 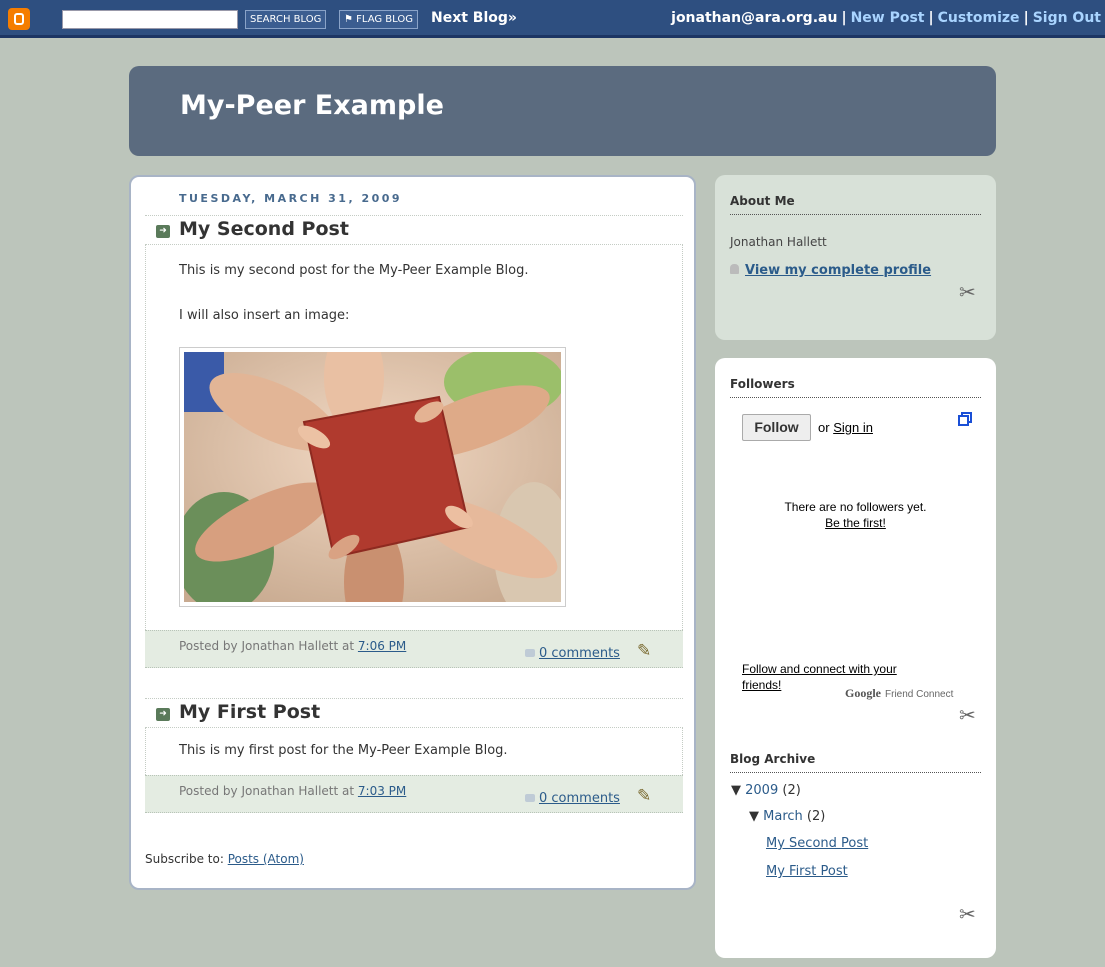 I want to click on archive-month-count: (2), so click(x=816, y=816).